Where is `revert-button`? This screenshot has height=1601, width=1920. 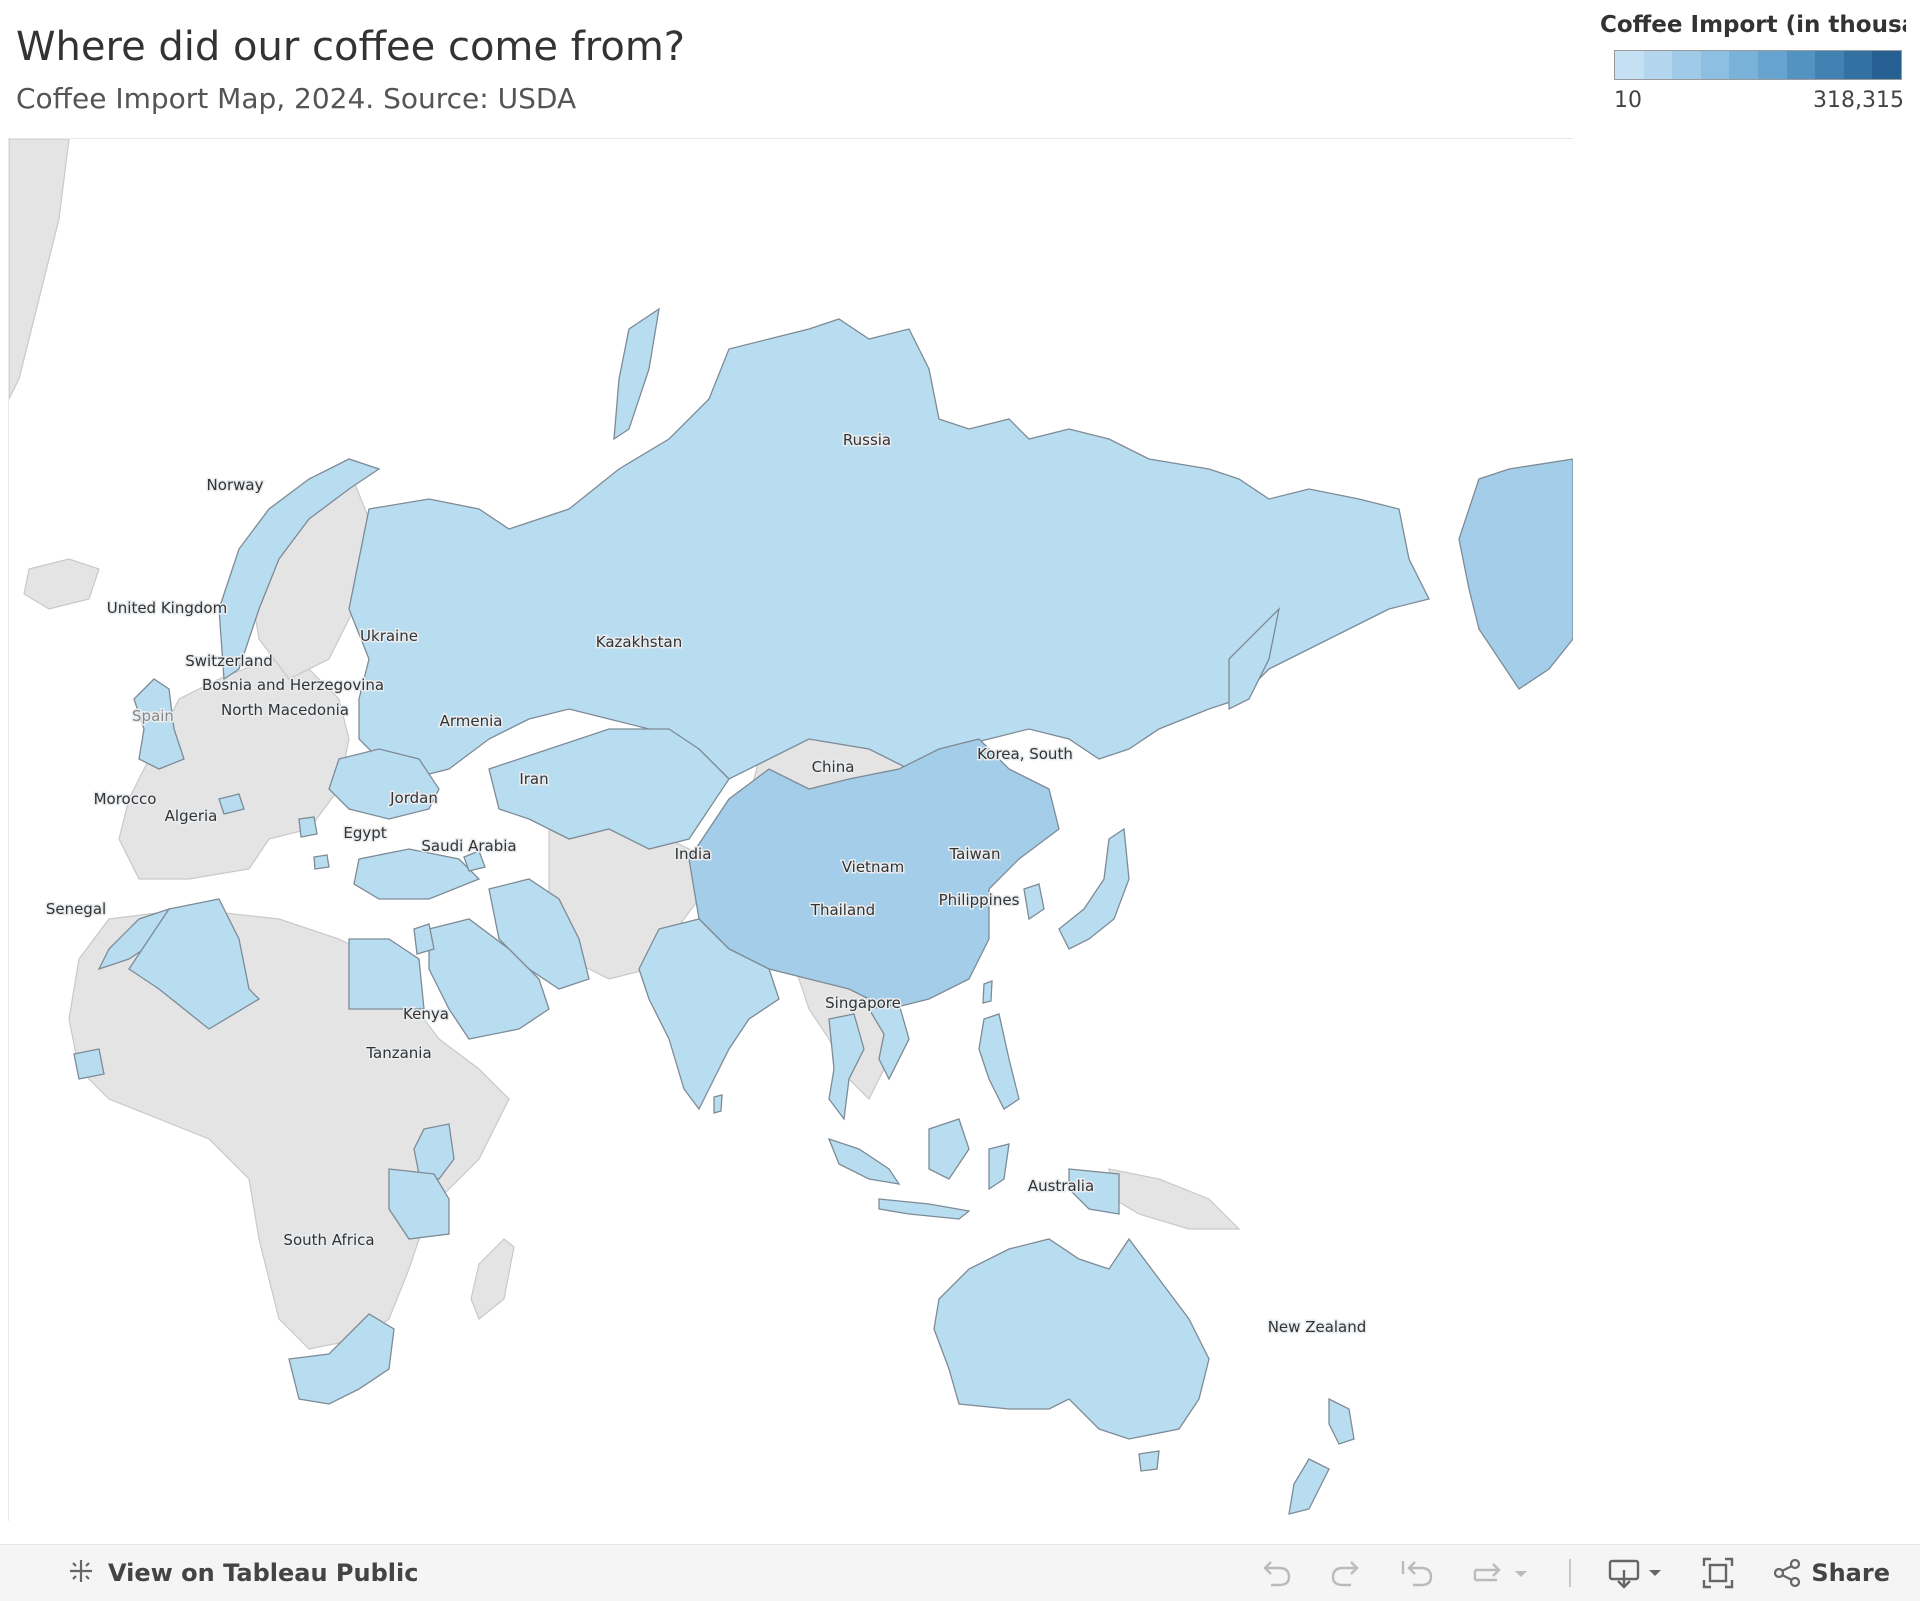 revert-button is located at coordinates (1417, 1573).